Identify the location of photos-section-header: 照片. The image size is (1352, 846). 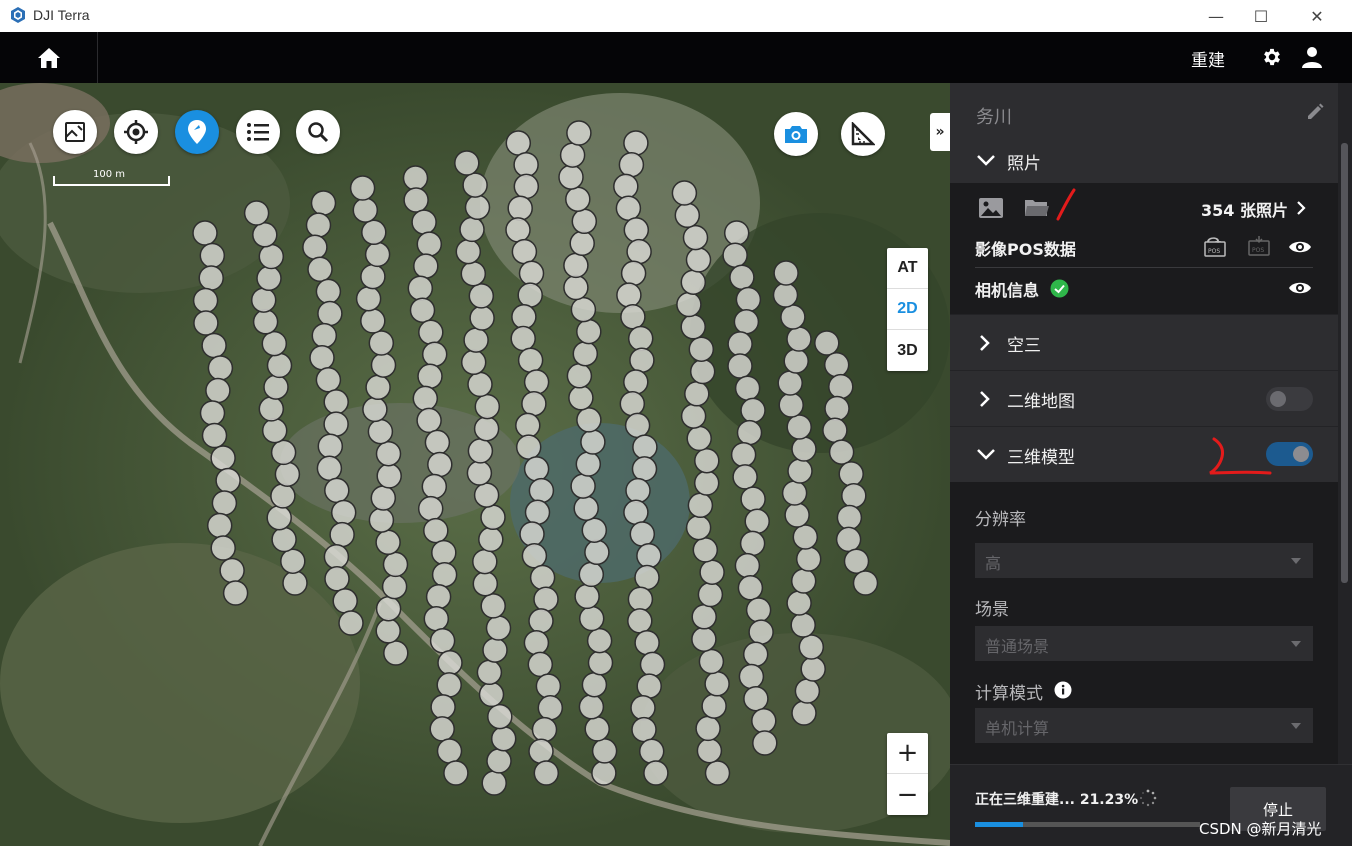
(1144, 161).